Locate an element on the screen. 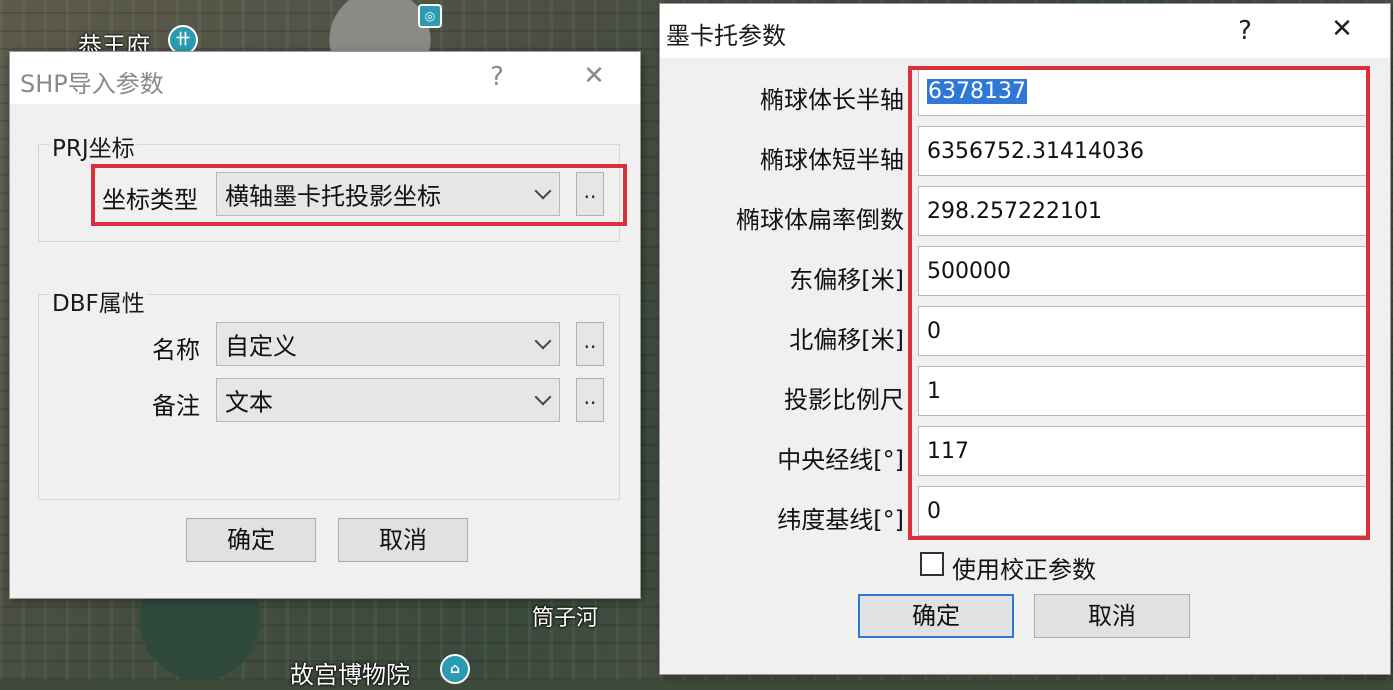 This screenshot has height=690, width=1393. latitude-origin-input: 0 is located at coordinates (1143, 511).